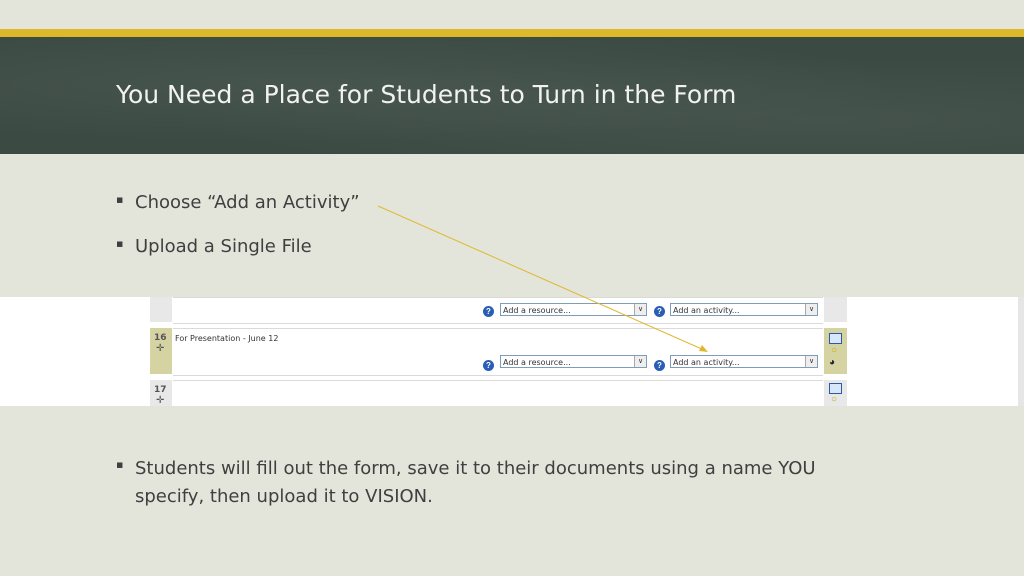 This screenshot has width=1024, height=576. I want to click on arrow-line, so click(541, 278).